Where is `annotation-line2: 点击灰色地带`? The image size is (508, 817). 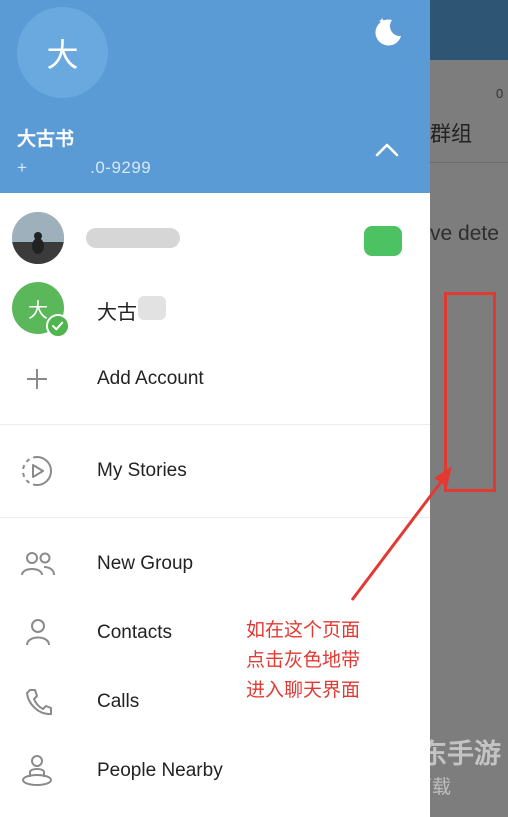
annotation-line2: 点击灰色地带 is located at coordinates (303, 660).